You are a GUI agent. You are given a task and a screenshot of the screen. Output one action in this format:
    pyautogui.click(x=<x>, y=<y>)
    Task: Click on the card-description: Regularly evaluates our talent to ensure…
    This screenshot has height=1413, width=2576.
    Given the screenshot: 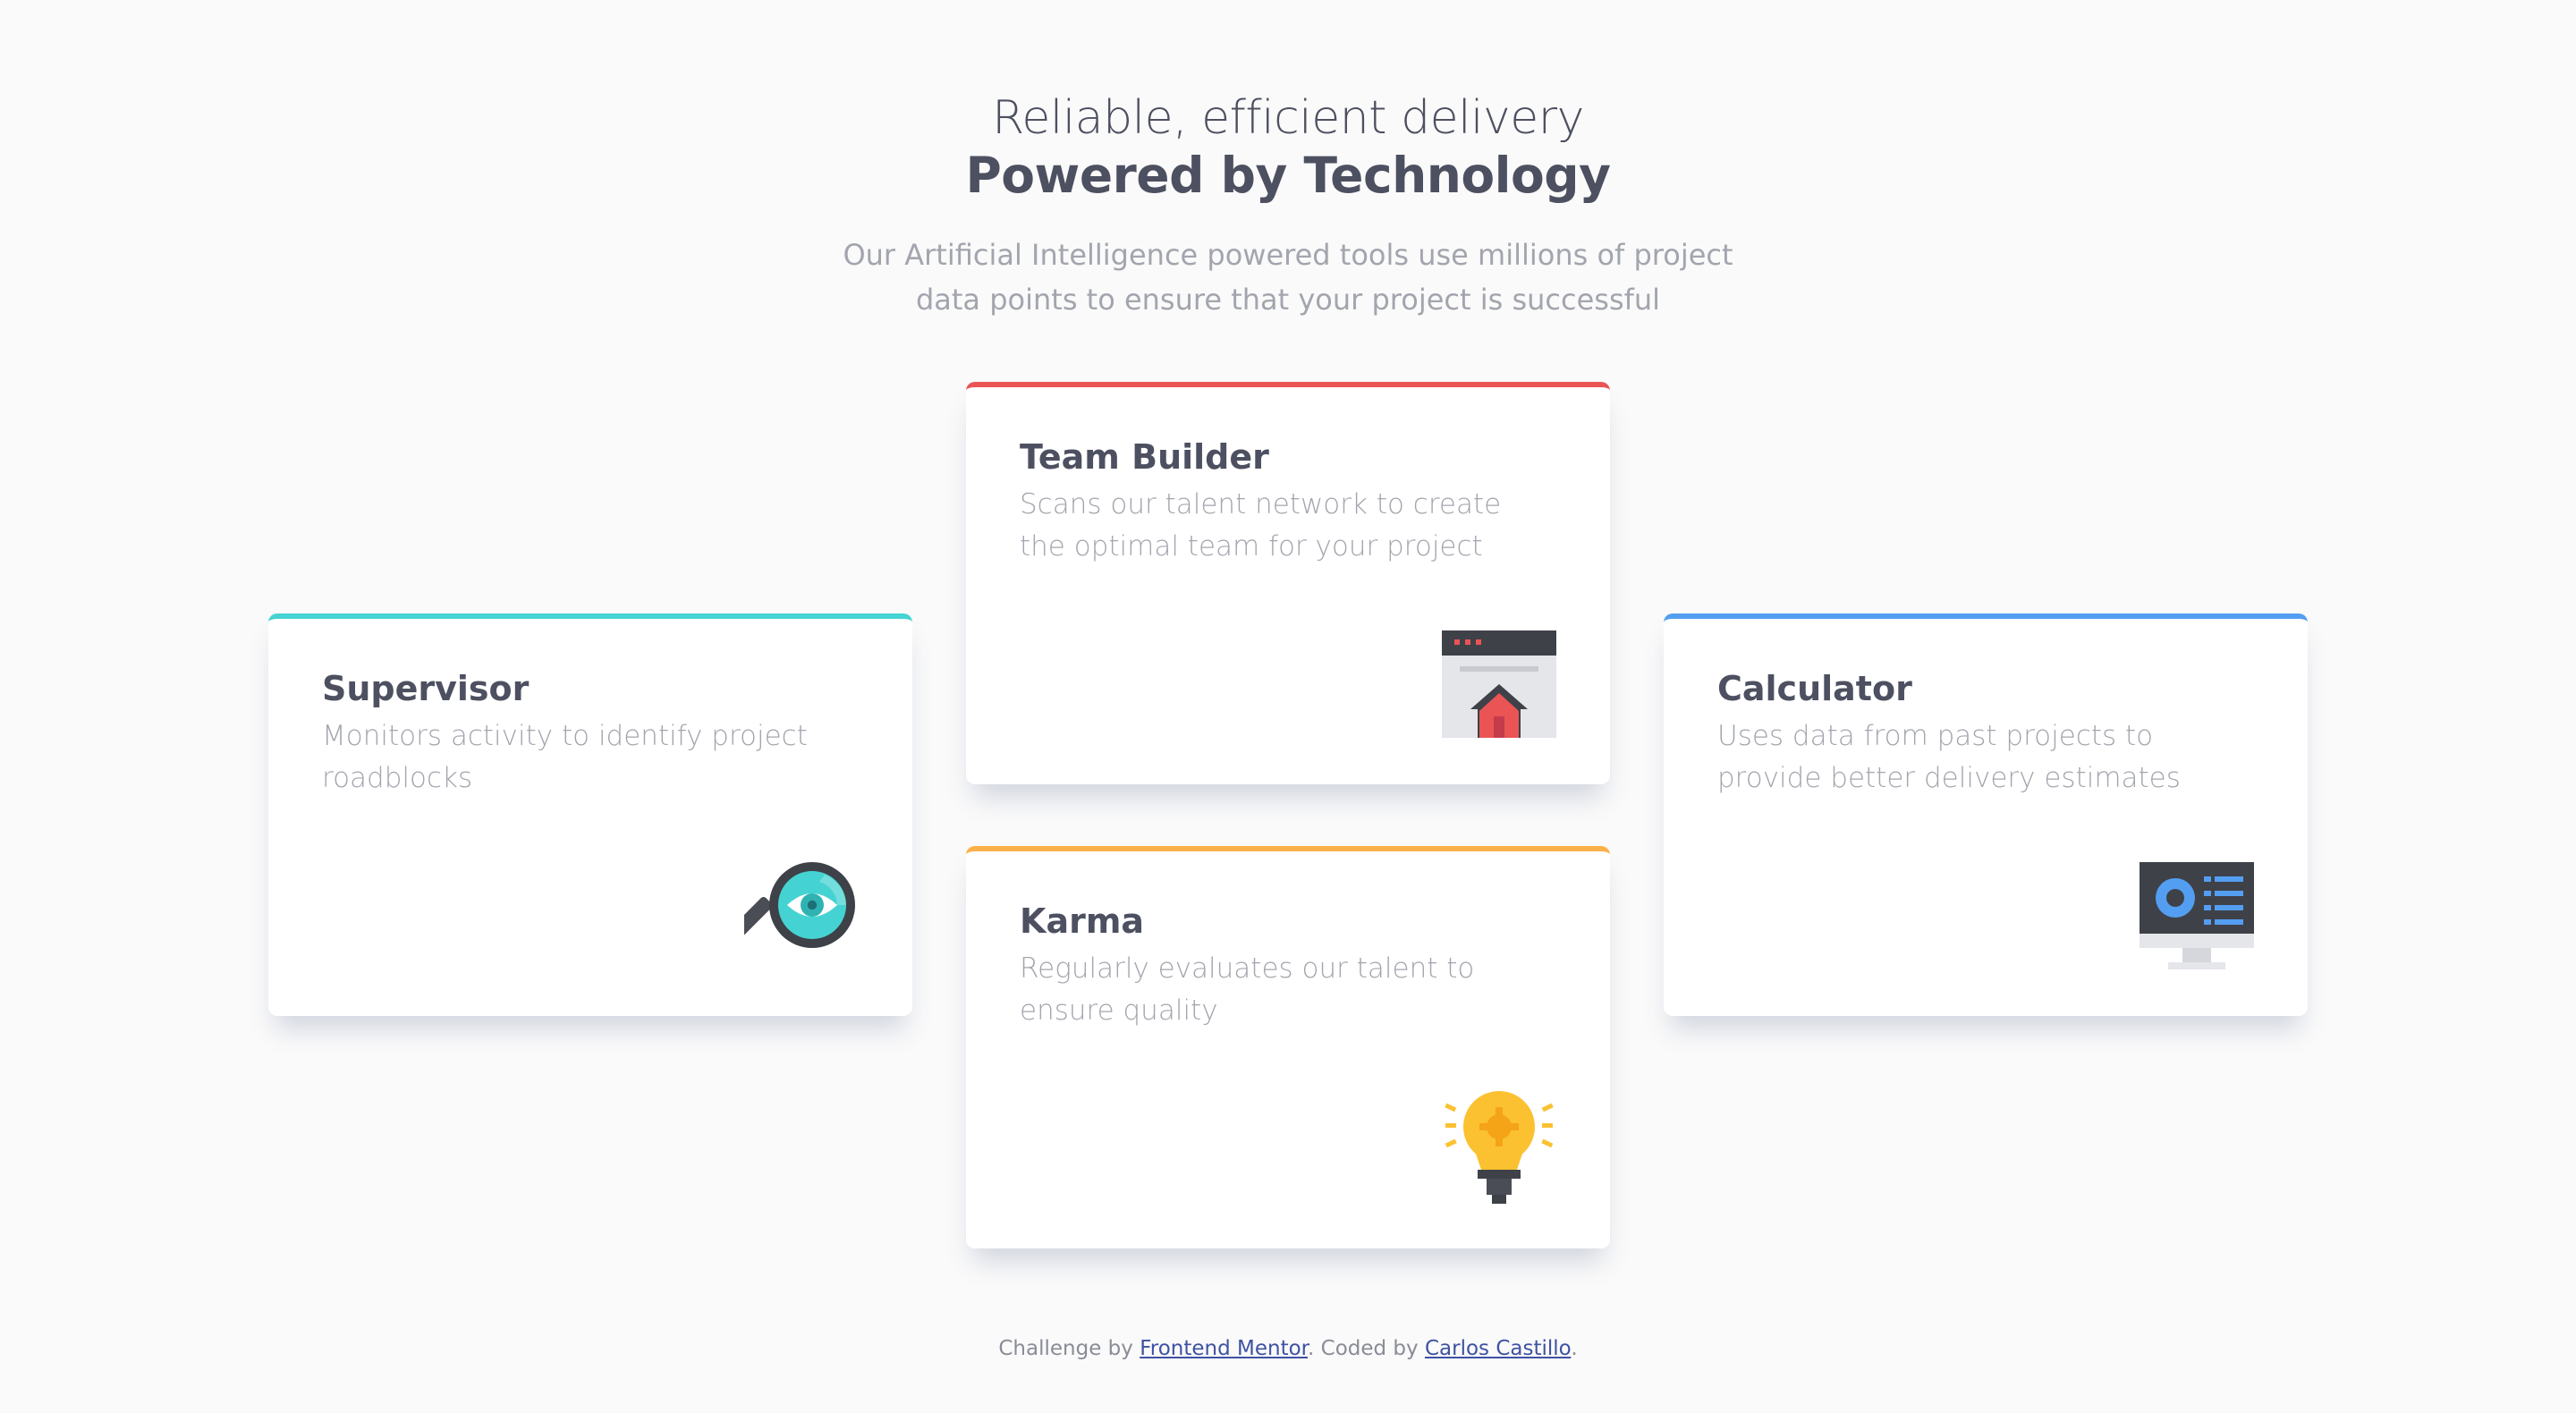 What is the action you would take?
    pyautogui.click(x=1247, y=989)
    